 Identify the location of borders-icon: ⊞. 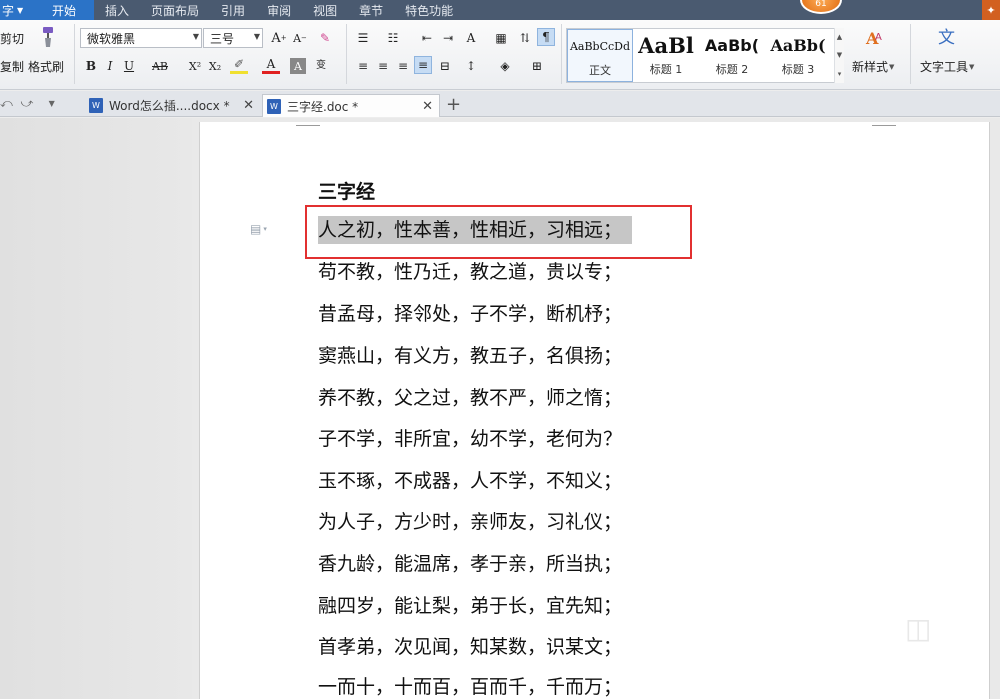
(537, 66).